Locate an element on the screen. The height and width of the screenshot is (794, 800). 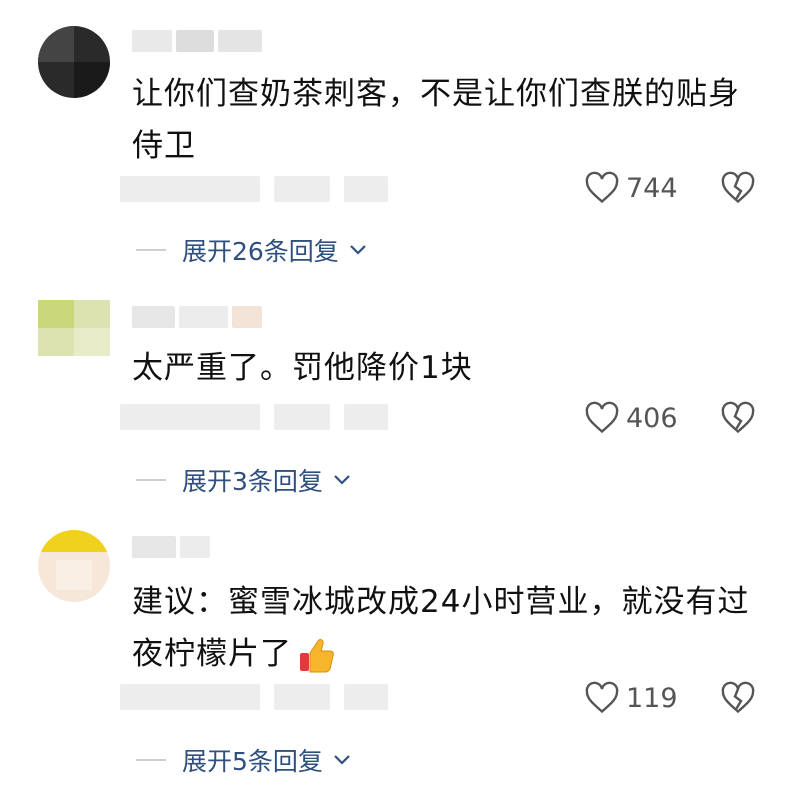
expand-replies-link: 展开5条回复 is located at coordinates (243, 760).